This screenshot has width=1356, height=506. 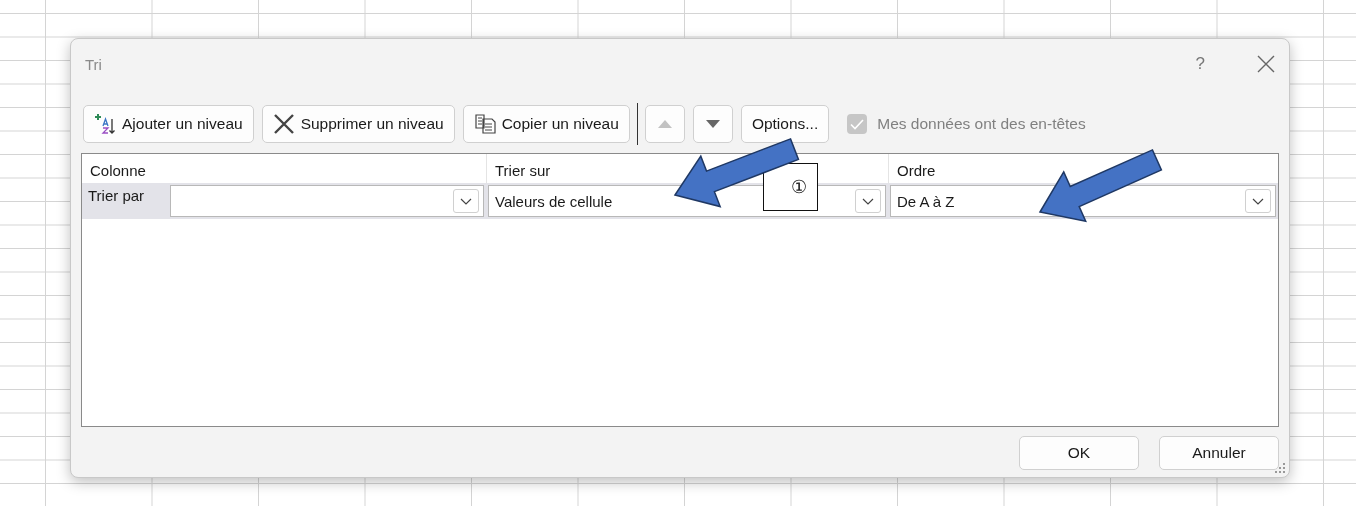 What do you see at coordinates (484, 124) in the screenshot?
I see `copy-icon` at bounding box center [484, 124].